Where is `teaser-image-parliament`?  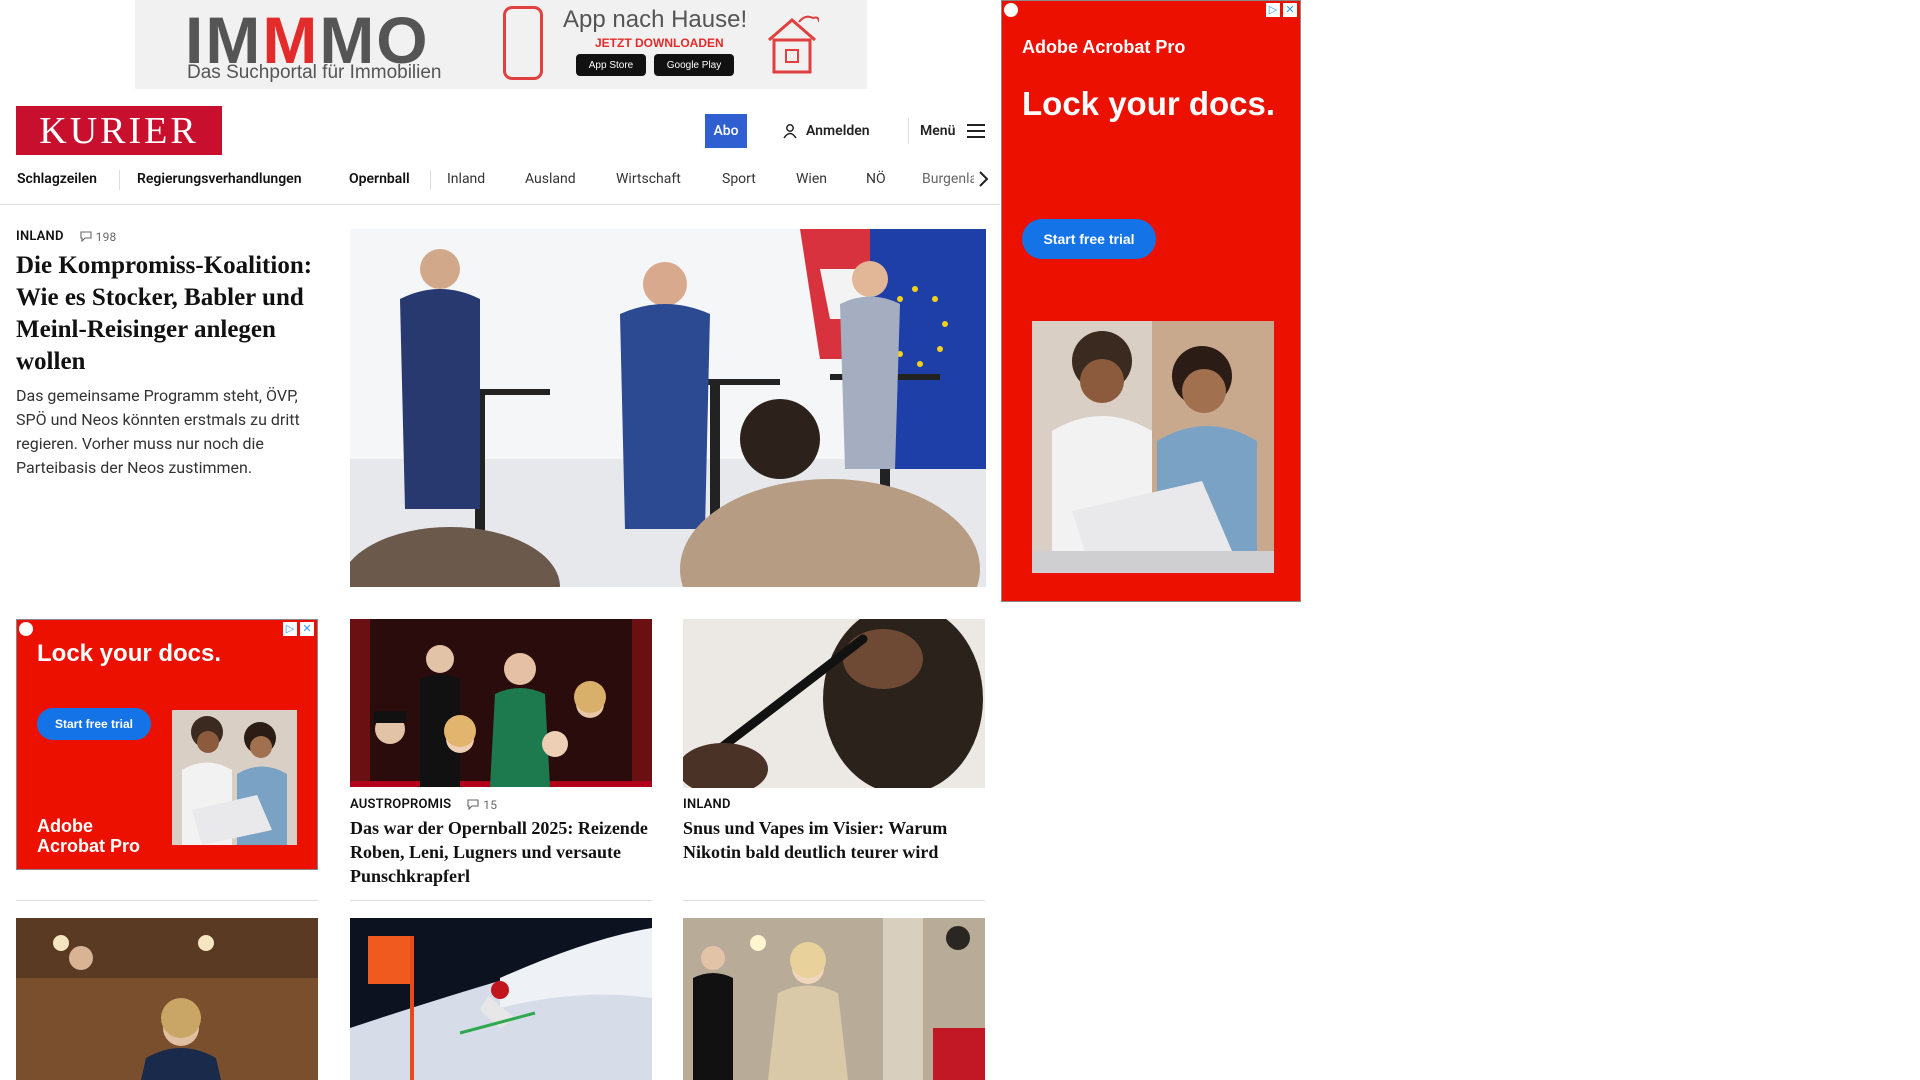
teaser-image-parliament is located at coordinates (167, 999).